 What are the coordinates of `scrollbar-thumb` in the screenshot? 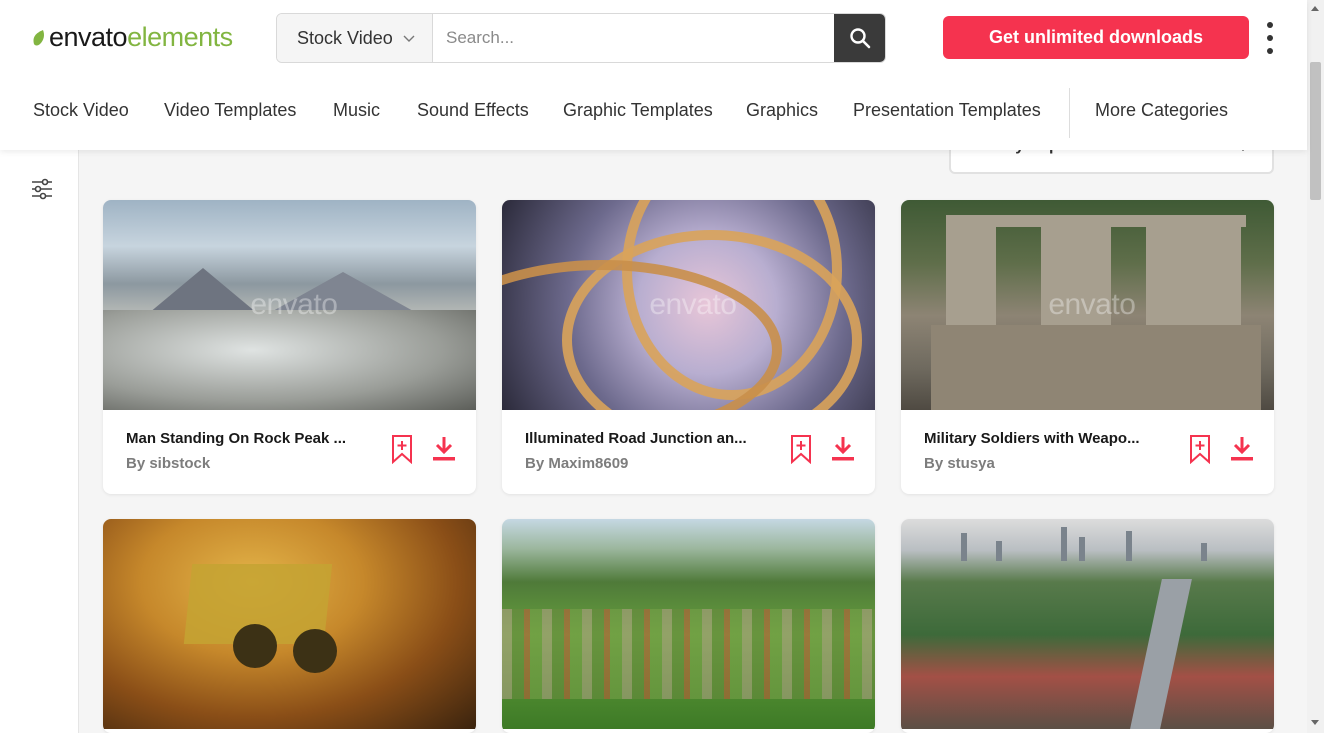 It's located at (1315, 131).